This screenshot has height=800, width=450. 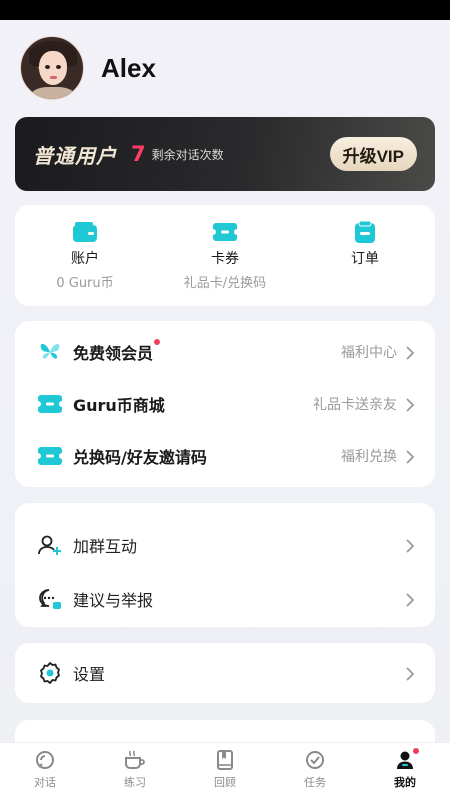 What do you see at coordinates (365, 259) in the screenshot?
I see `orders-label: 订单` at bounding box center [365, 259].